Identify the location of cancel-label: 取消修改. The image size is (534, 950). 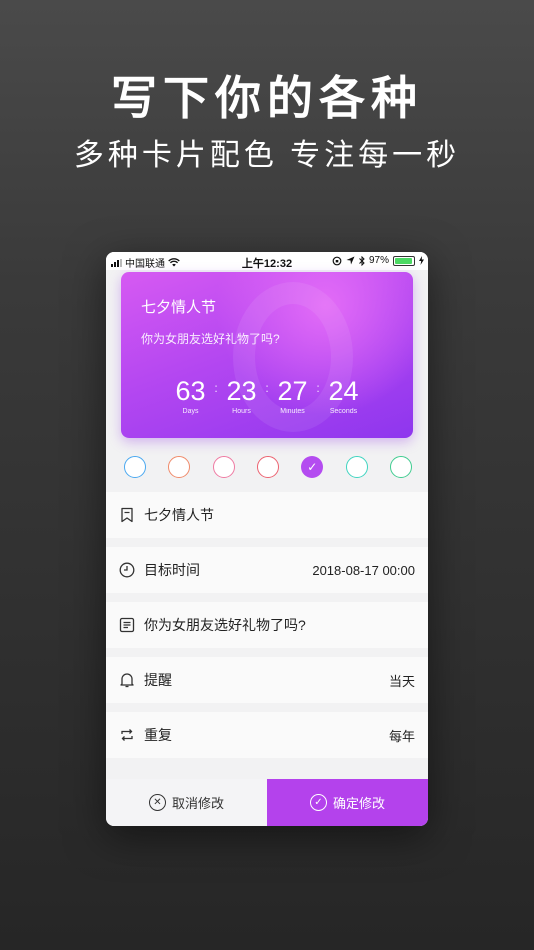
(197, 803).